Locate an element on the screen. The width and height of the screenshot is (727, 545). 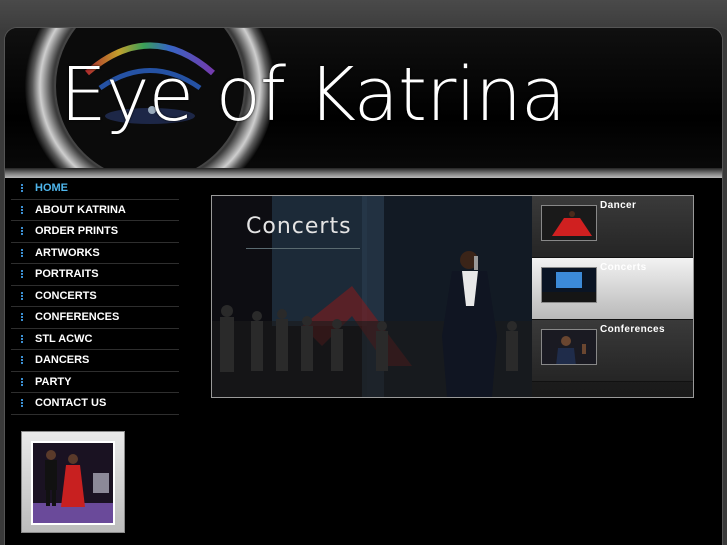
nav-item-label: HOME is located at coordinates (51, 188).